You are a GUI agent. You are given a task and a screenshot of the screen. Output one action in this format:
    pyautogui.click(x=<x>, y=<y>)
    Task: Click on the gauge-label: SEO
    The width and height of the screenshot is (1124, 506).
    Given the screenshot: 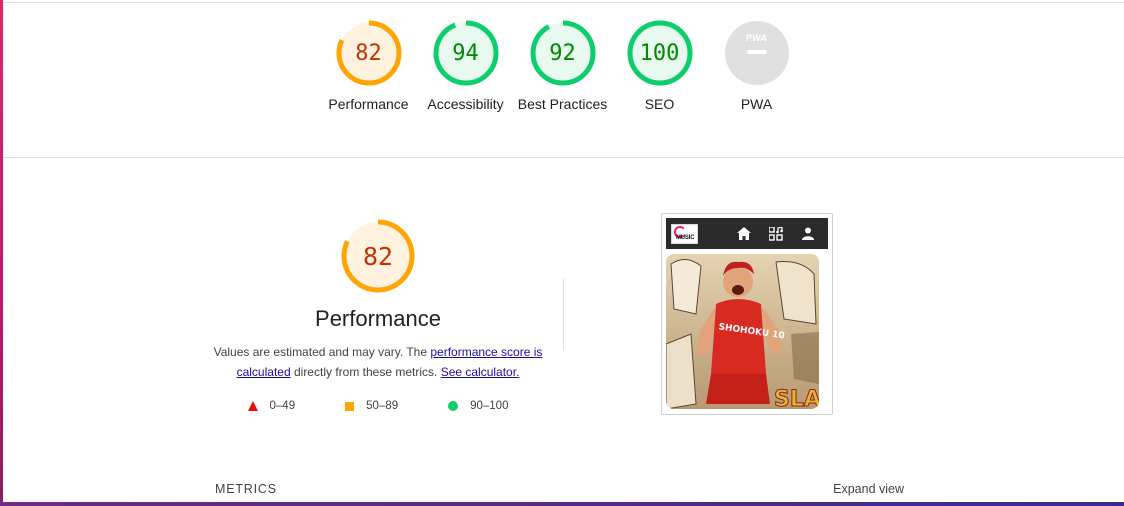 What is the action you would take?
    pyautogui.click(x=659, y=104)
    